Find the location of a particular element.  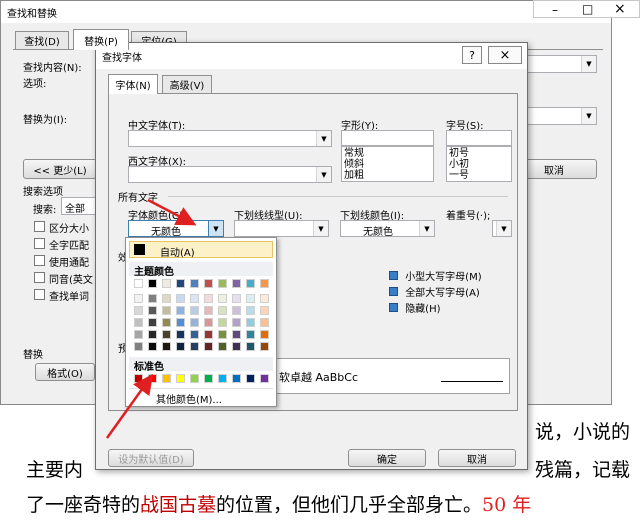

checkbox-find-word-forms is located at coordinates (39, 294).